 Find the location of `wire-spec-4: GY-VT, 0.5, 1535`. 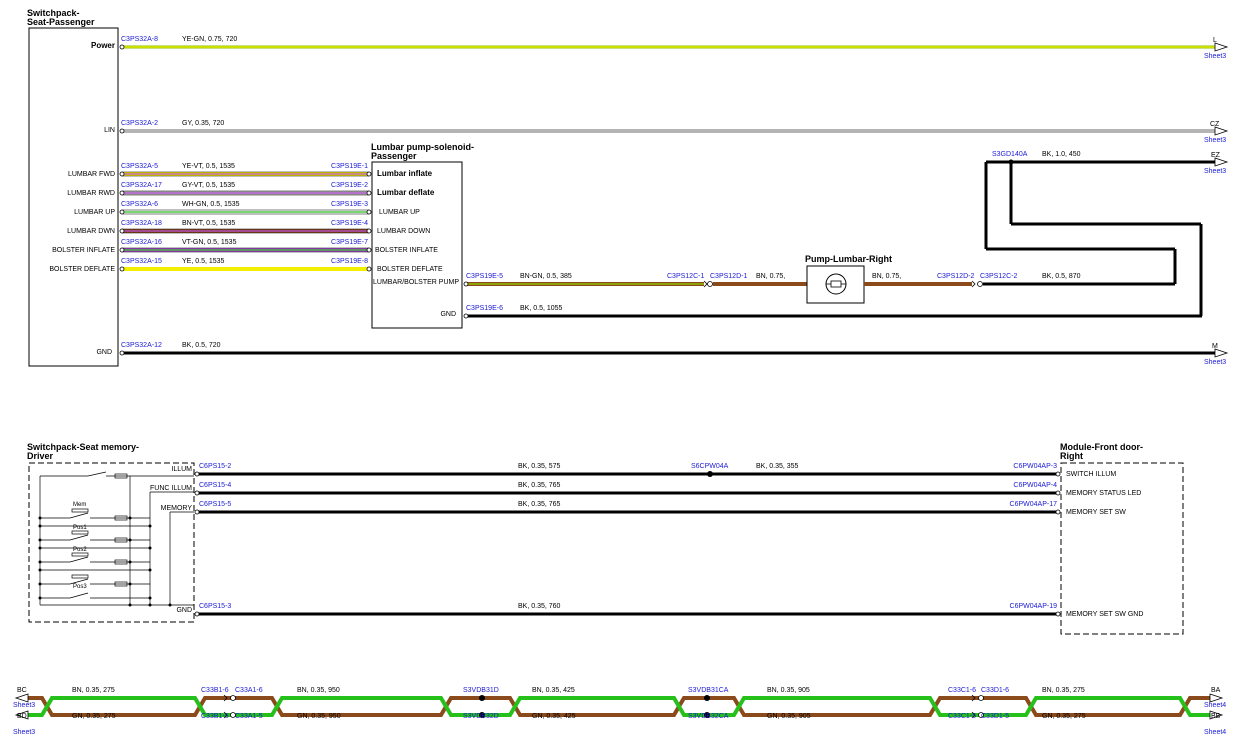

wire-spec-4: GY-VT, 0.5, 1535 is located at coordinates (208, 185).